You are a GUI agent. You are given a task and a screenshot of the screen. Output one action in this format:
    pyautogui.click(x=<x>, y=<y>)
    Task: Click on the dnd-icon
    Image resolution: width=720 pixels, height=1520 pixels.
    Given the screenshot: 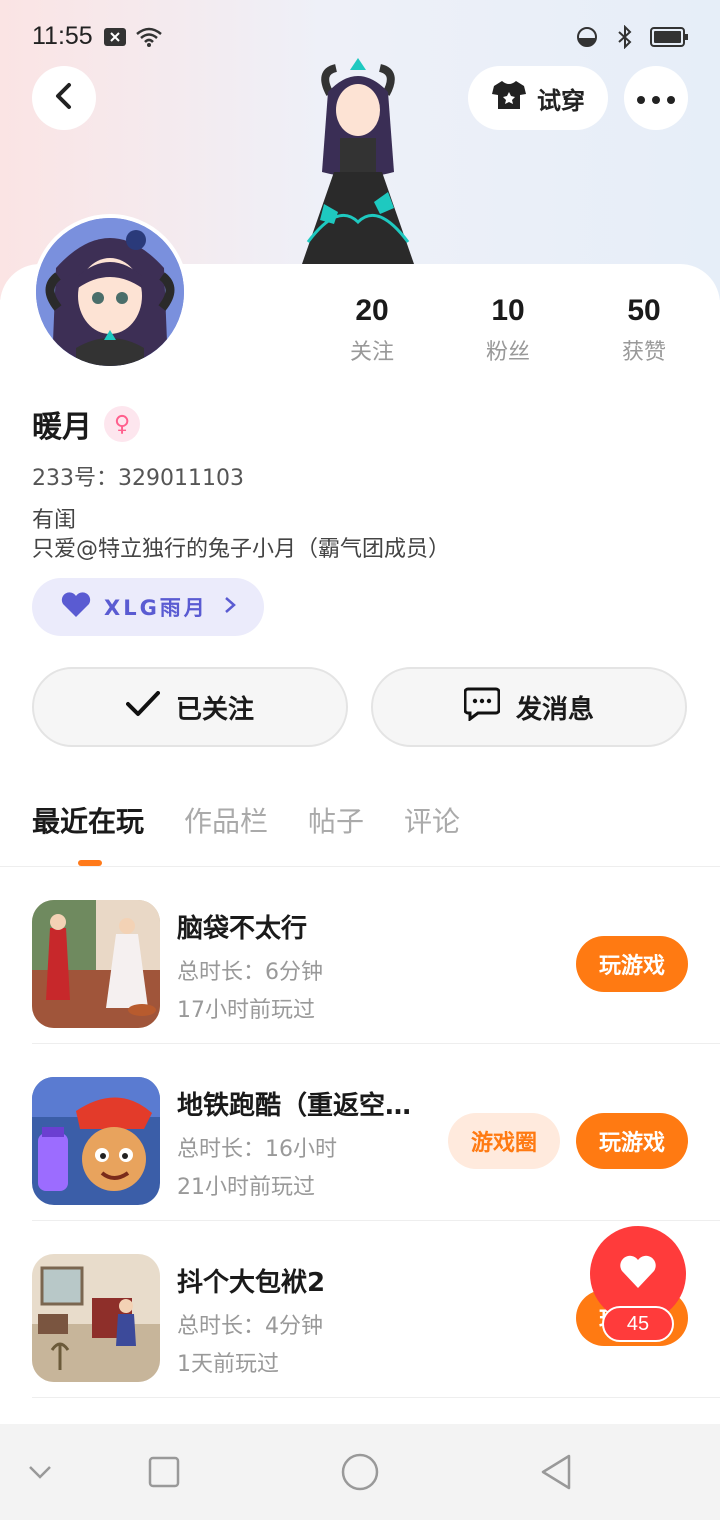 What is the action you would take?
    pyautogui.click(x=587, y=37)
    